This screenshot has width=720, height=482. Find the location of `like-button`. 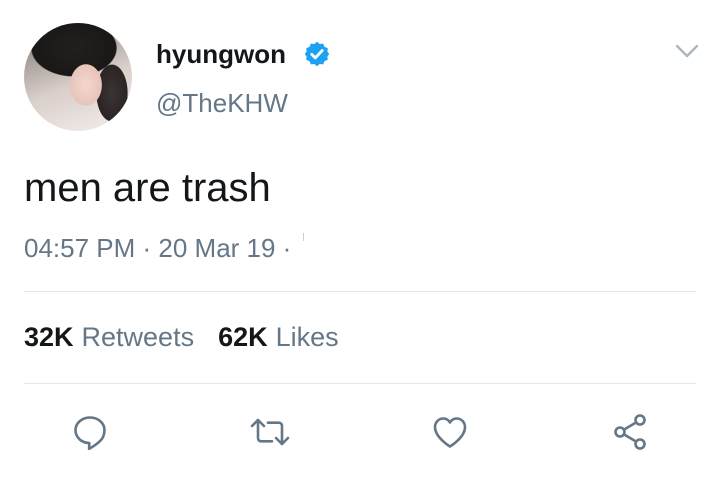

like-button is located at coordinates (450, 432).